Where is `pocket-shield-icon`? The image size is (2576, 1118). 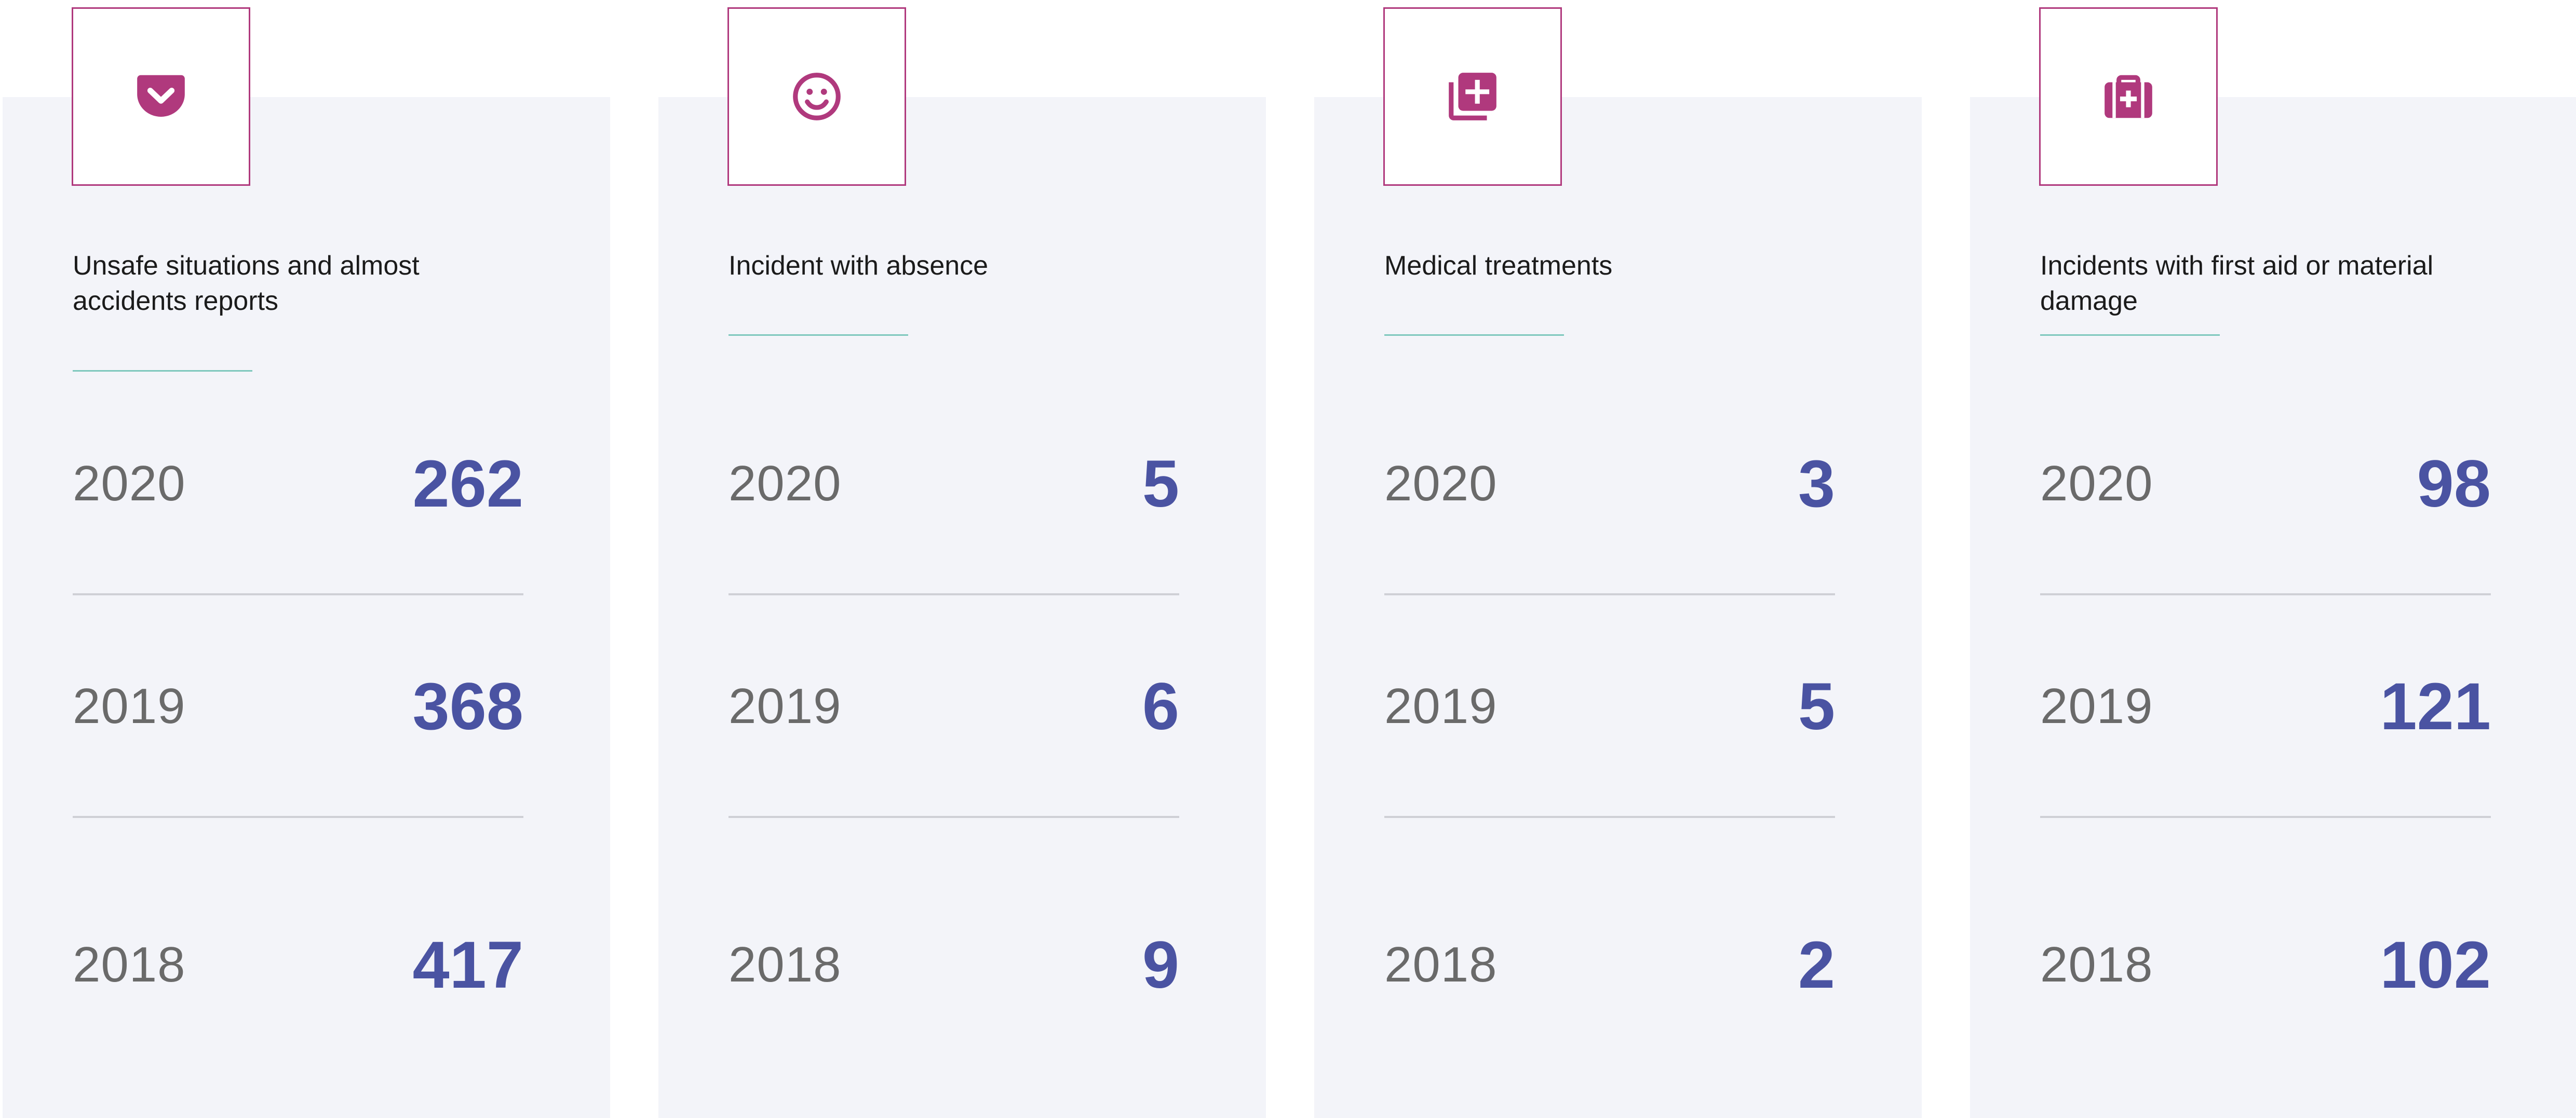 pocket-shield-icon is located at coordinates (161, 96).